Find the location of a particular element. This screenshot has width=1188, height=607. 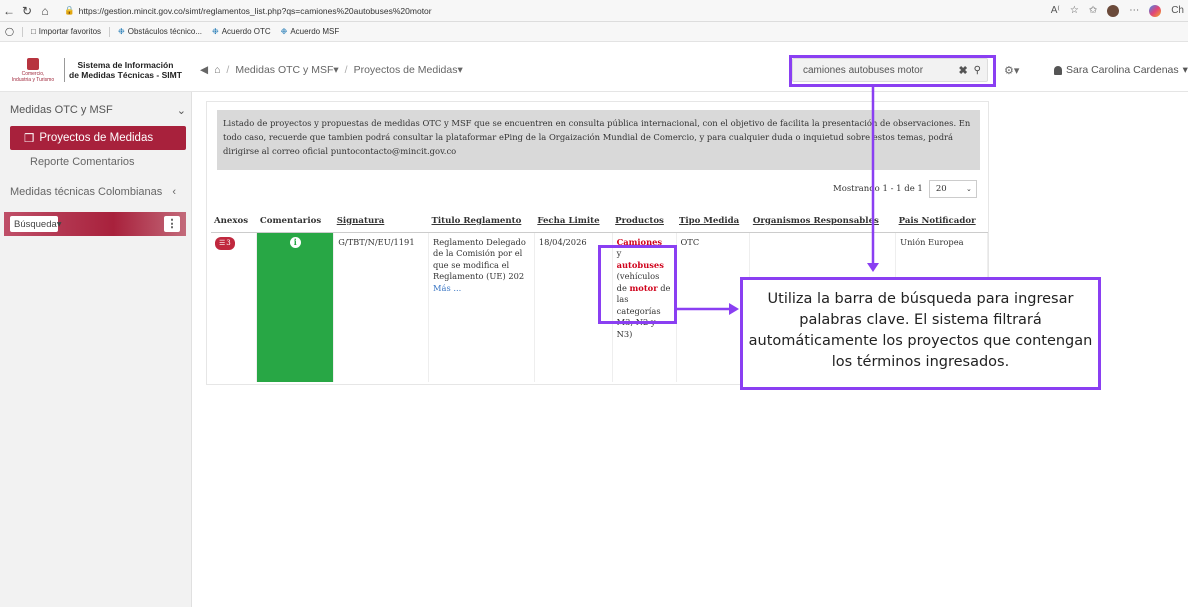

folder-icon: □ is located at coordinates (33, 31).